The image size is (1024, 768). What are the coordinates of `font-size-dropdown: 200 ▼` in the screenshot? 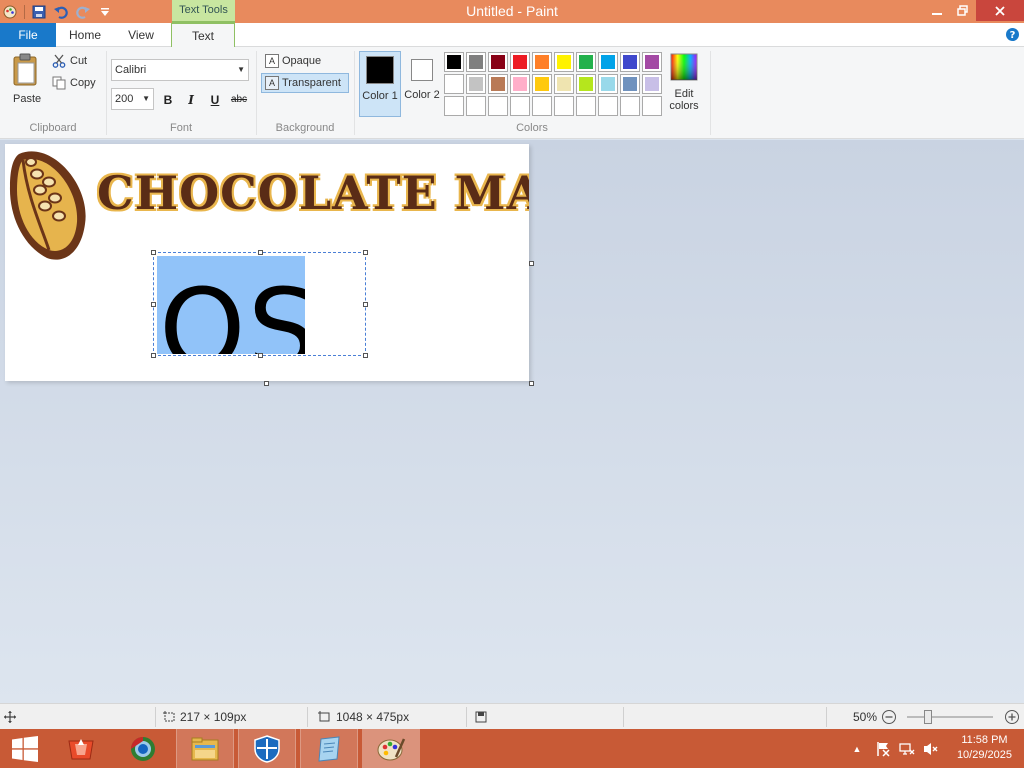 It's located at (132, 99).